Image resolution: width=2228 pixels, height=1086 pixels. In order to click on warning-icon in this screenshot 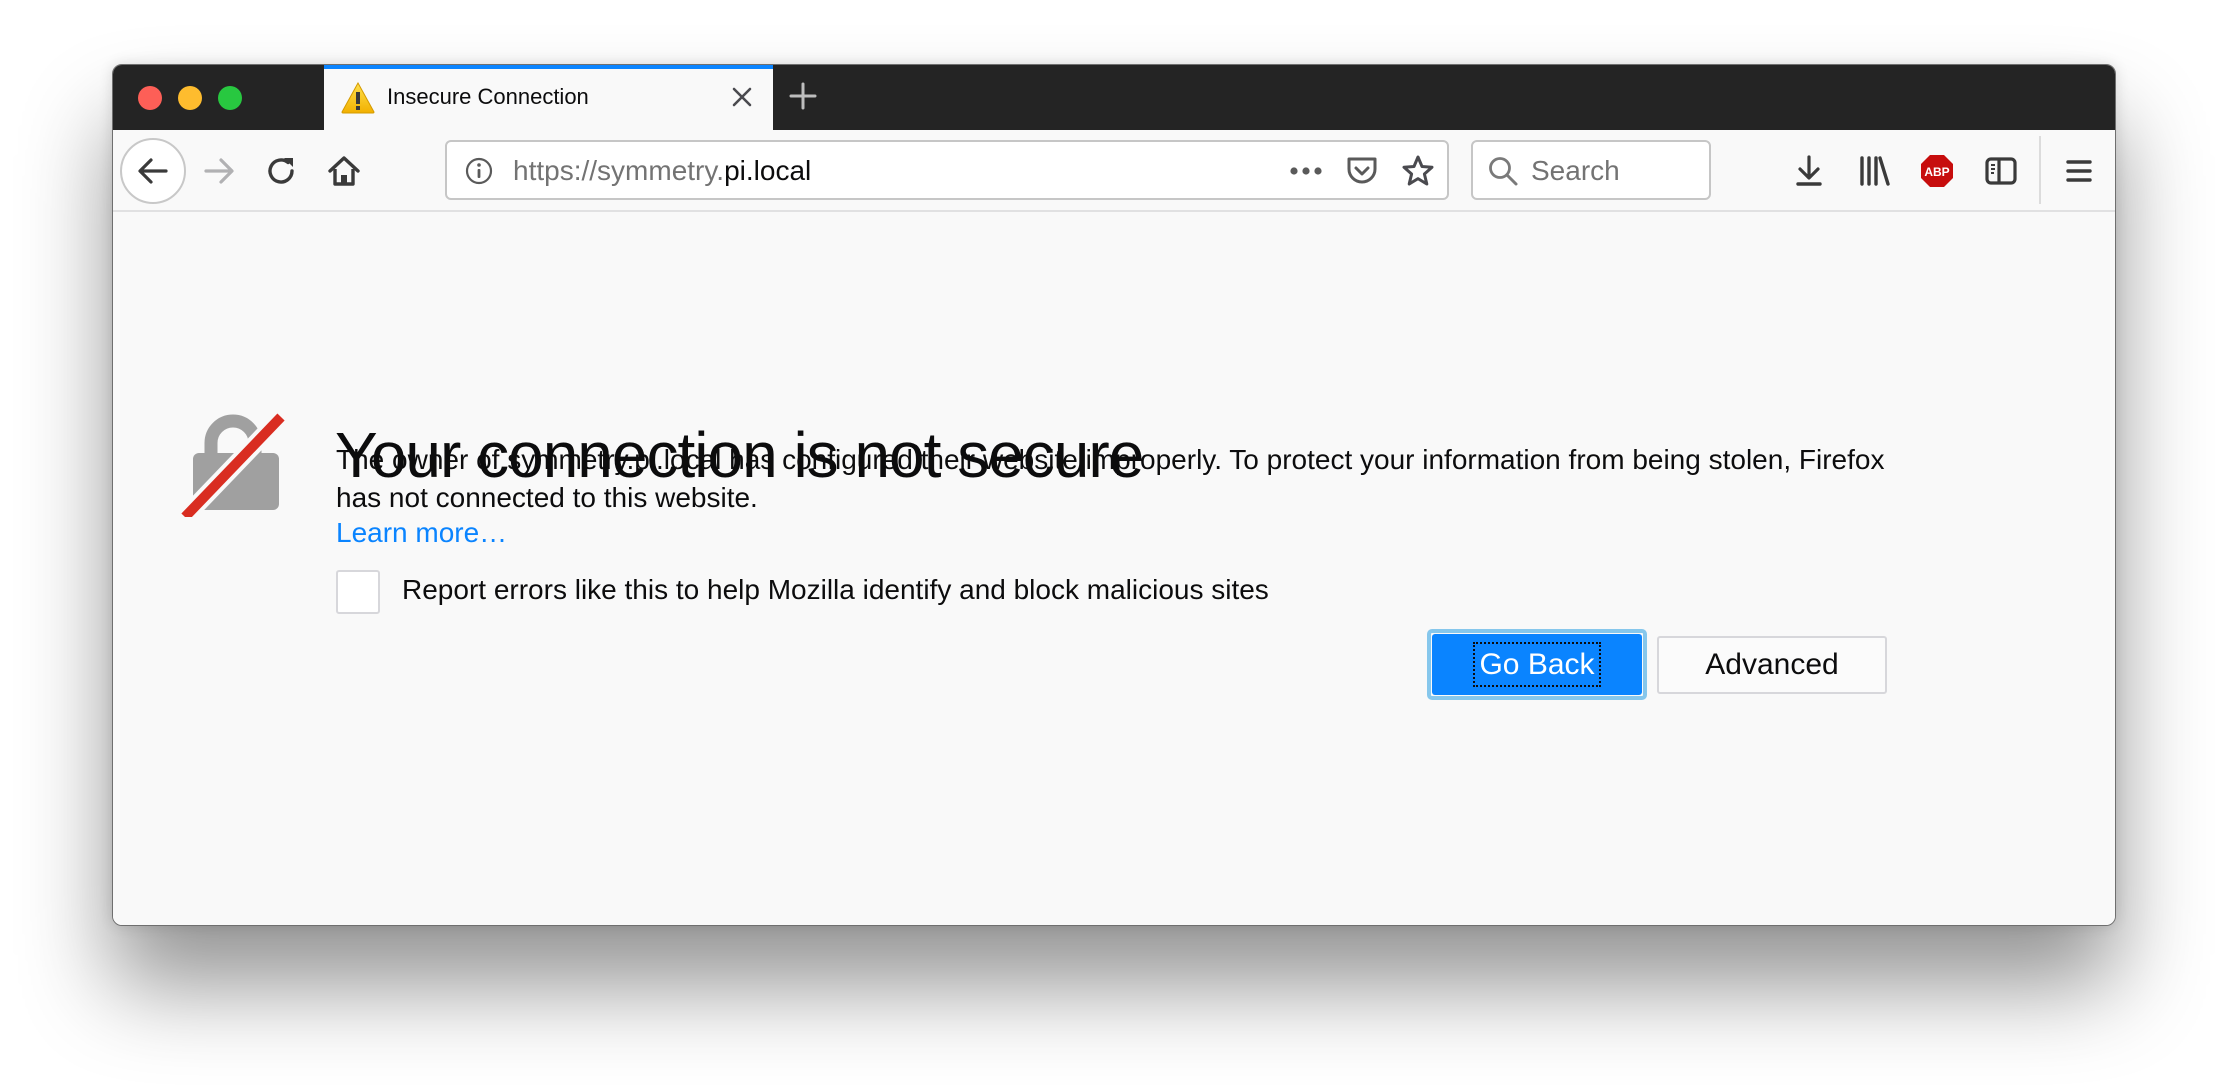, I will do `click(358, 97)`.